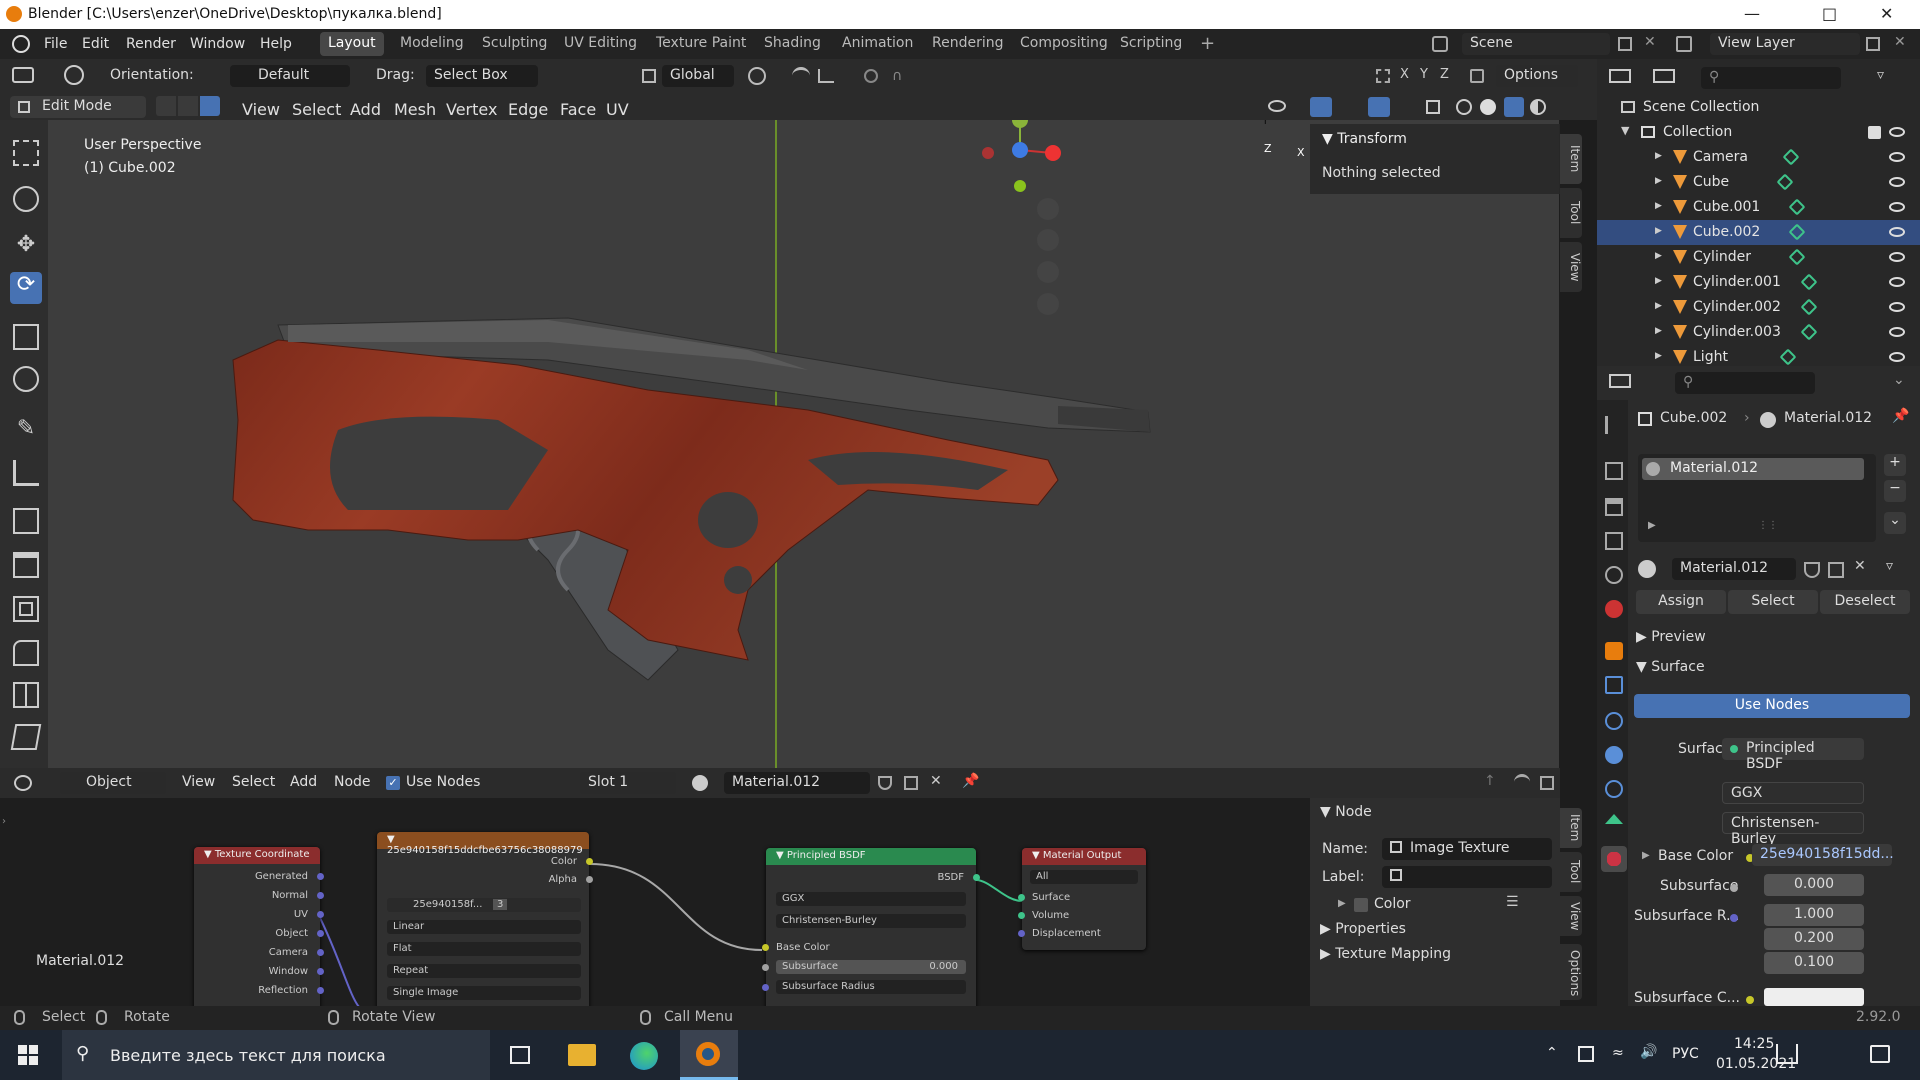 This screenshot has width=1920, height=1080. Describe the element at coordinates (276, 44) in the screenshot. I see `menu-help: Help` at that location.